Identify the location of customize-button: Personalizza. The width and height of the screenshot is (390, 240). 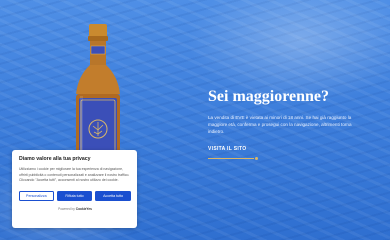
(36, 195).